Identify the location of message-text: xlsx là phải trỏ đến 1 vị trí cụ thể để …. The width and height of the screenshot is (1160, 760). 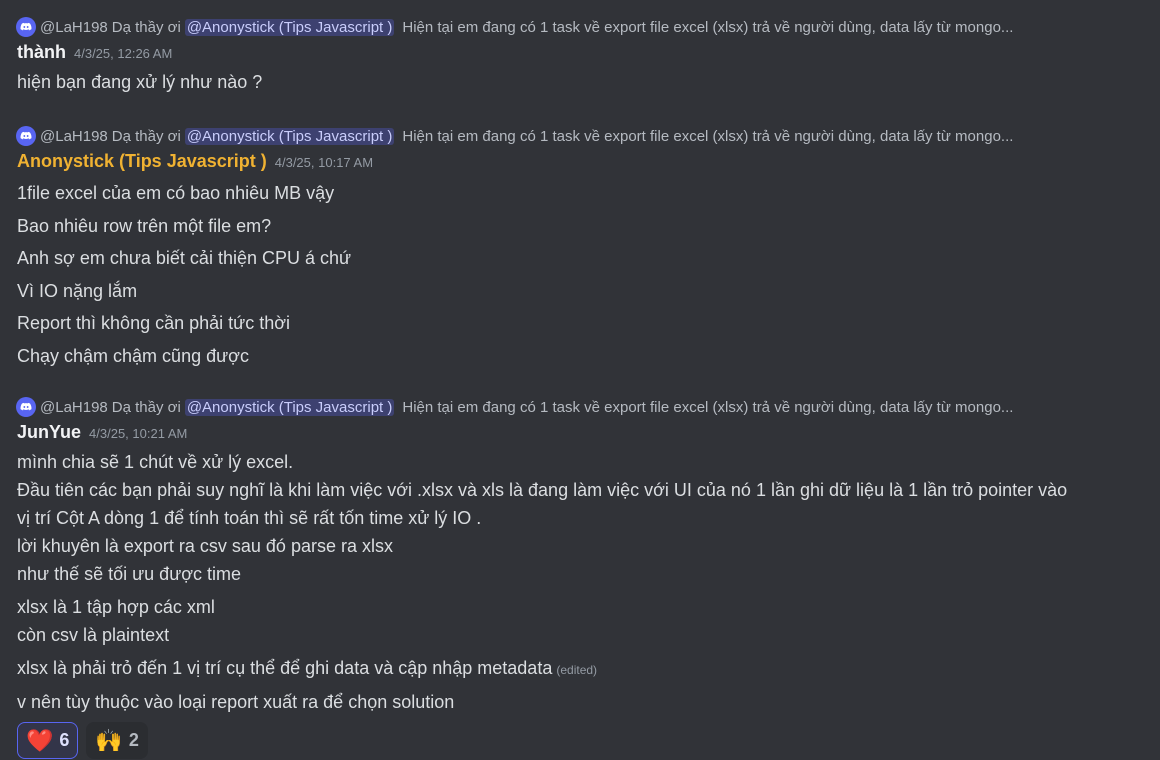
(285, 668).